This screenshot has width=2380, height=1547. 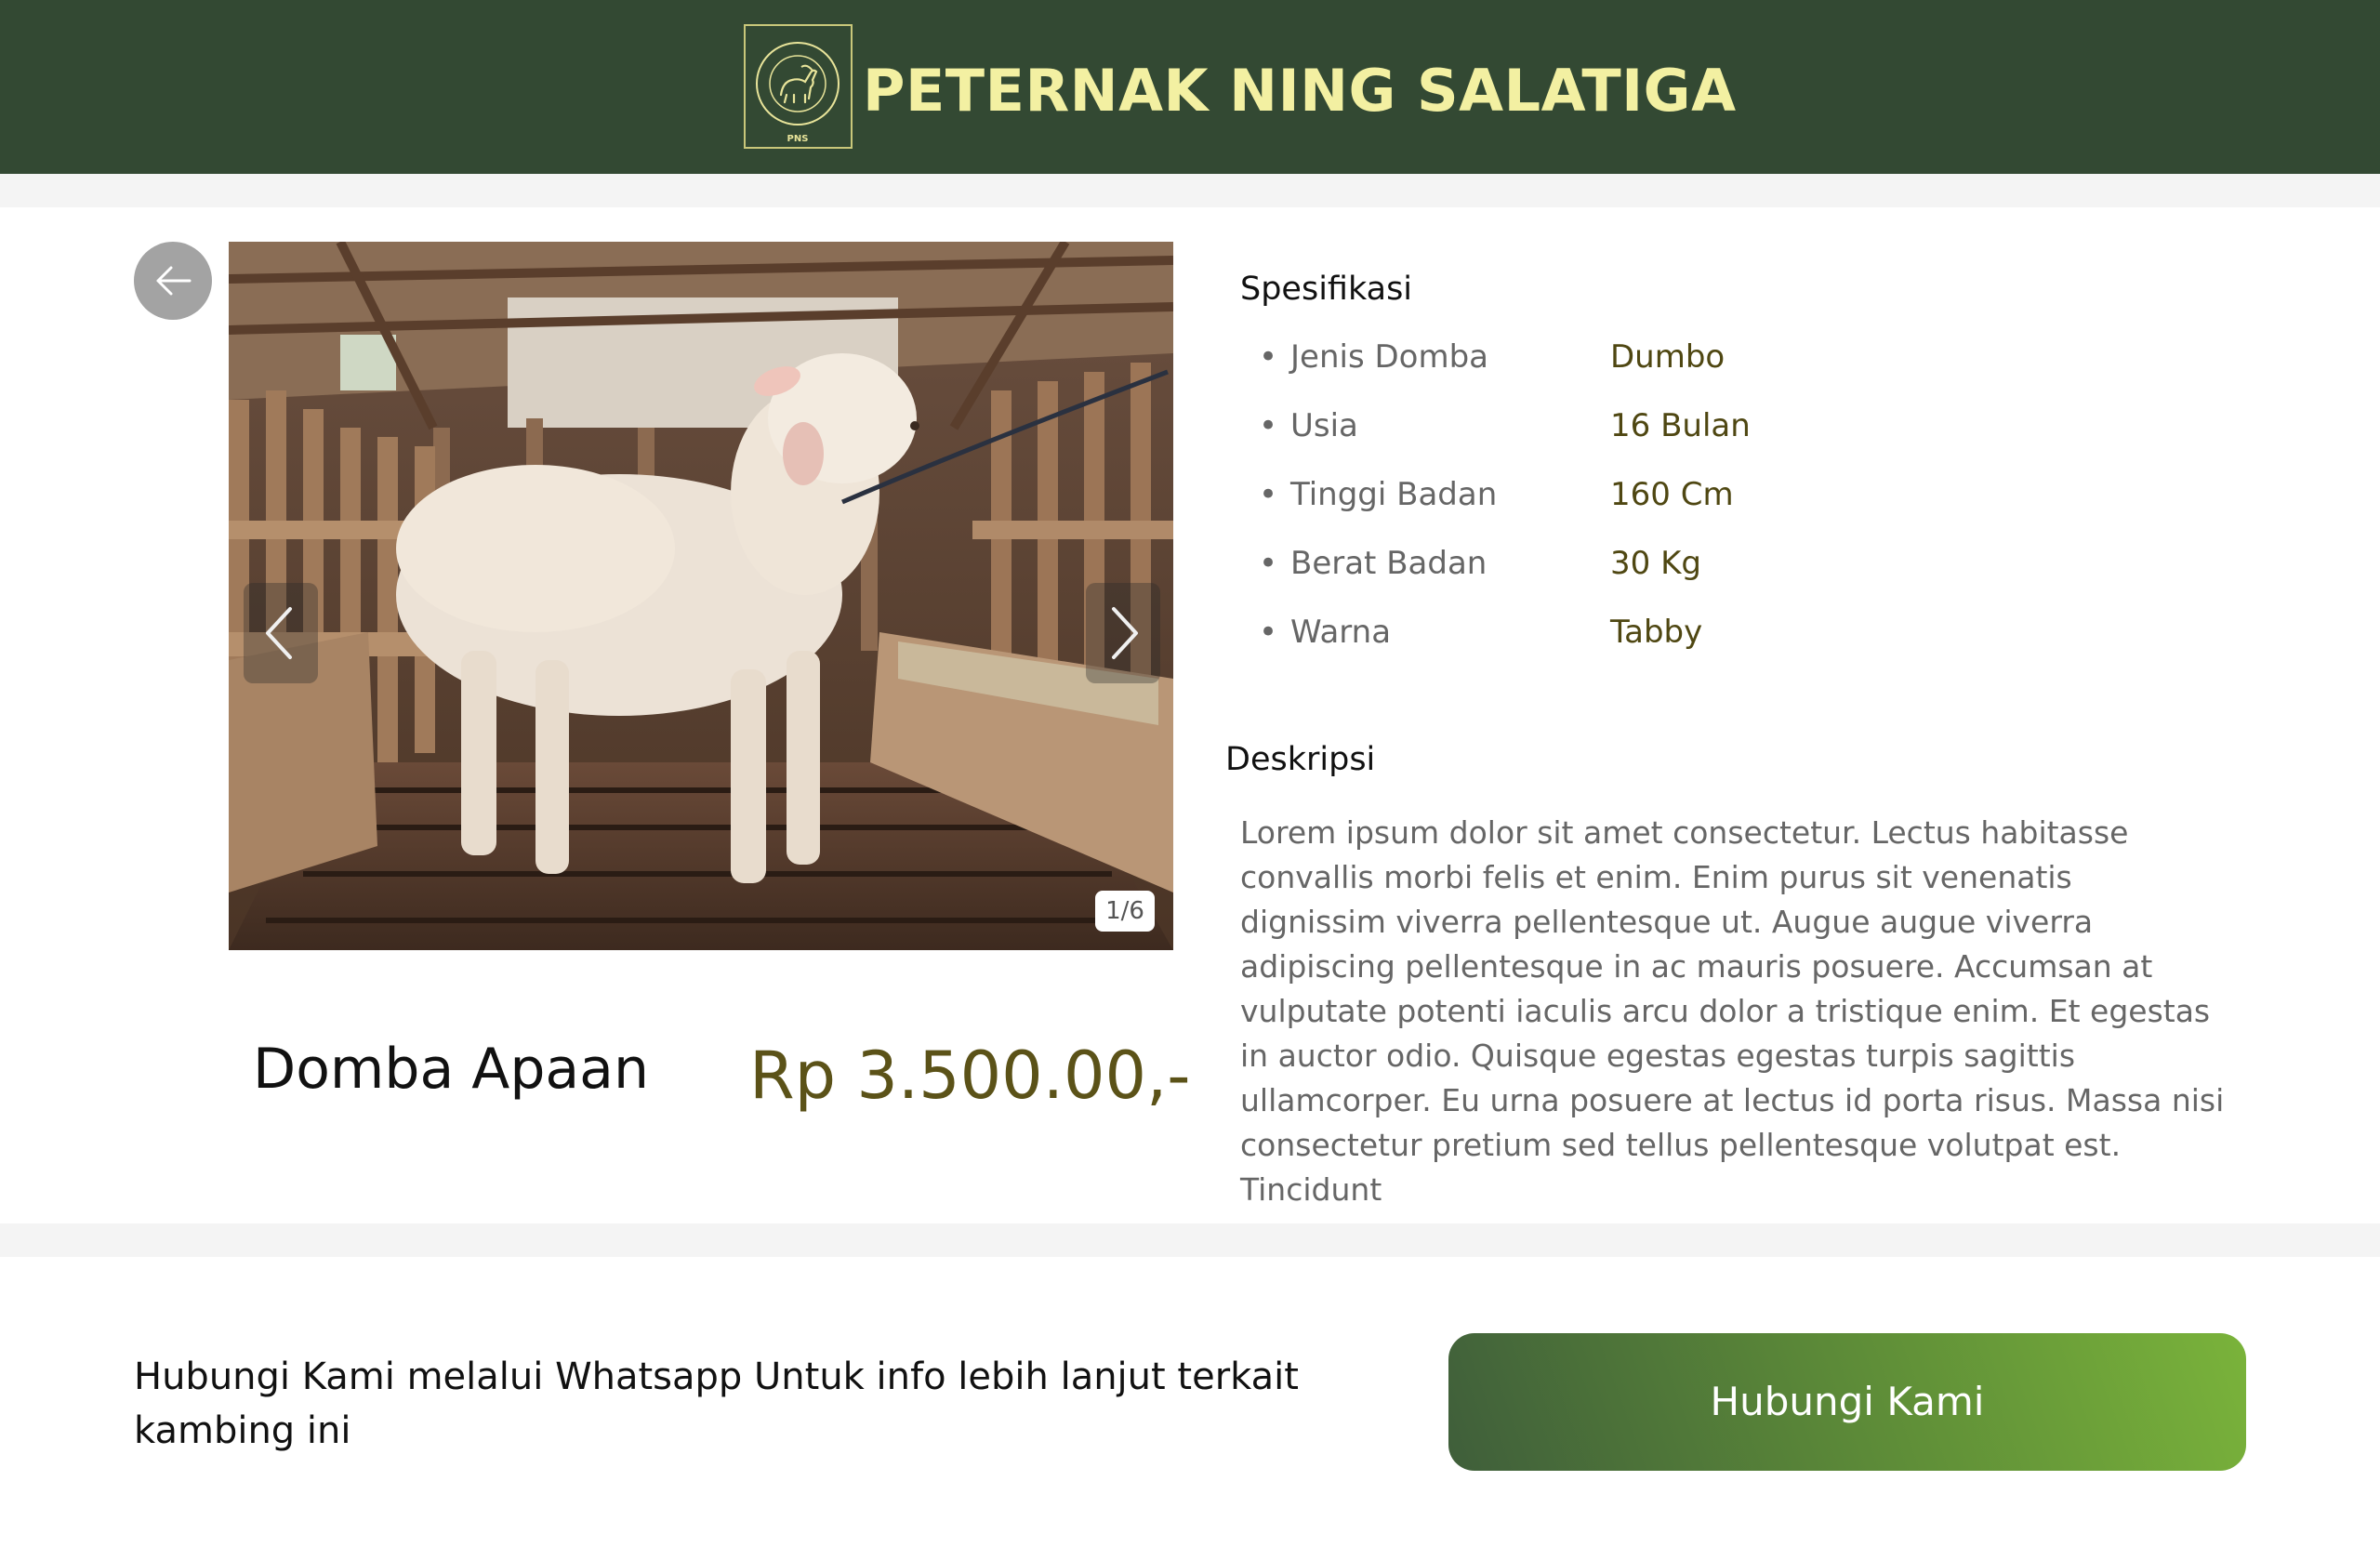 I want to click on description-heading: Deskripsi, so click(x=1300, y=759).